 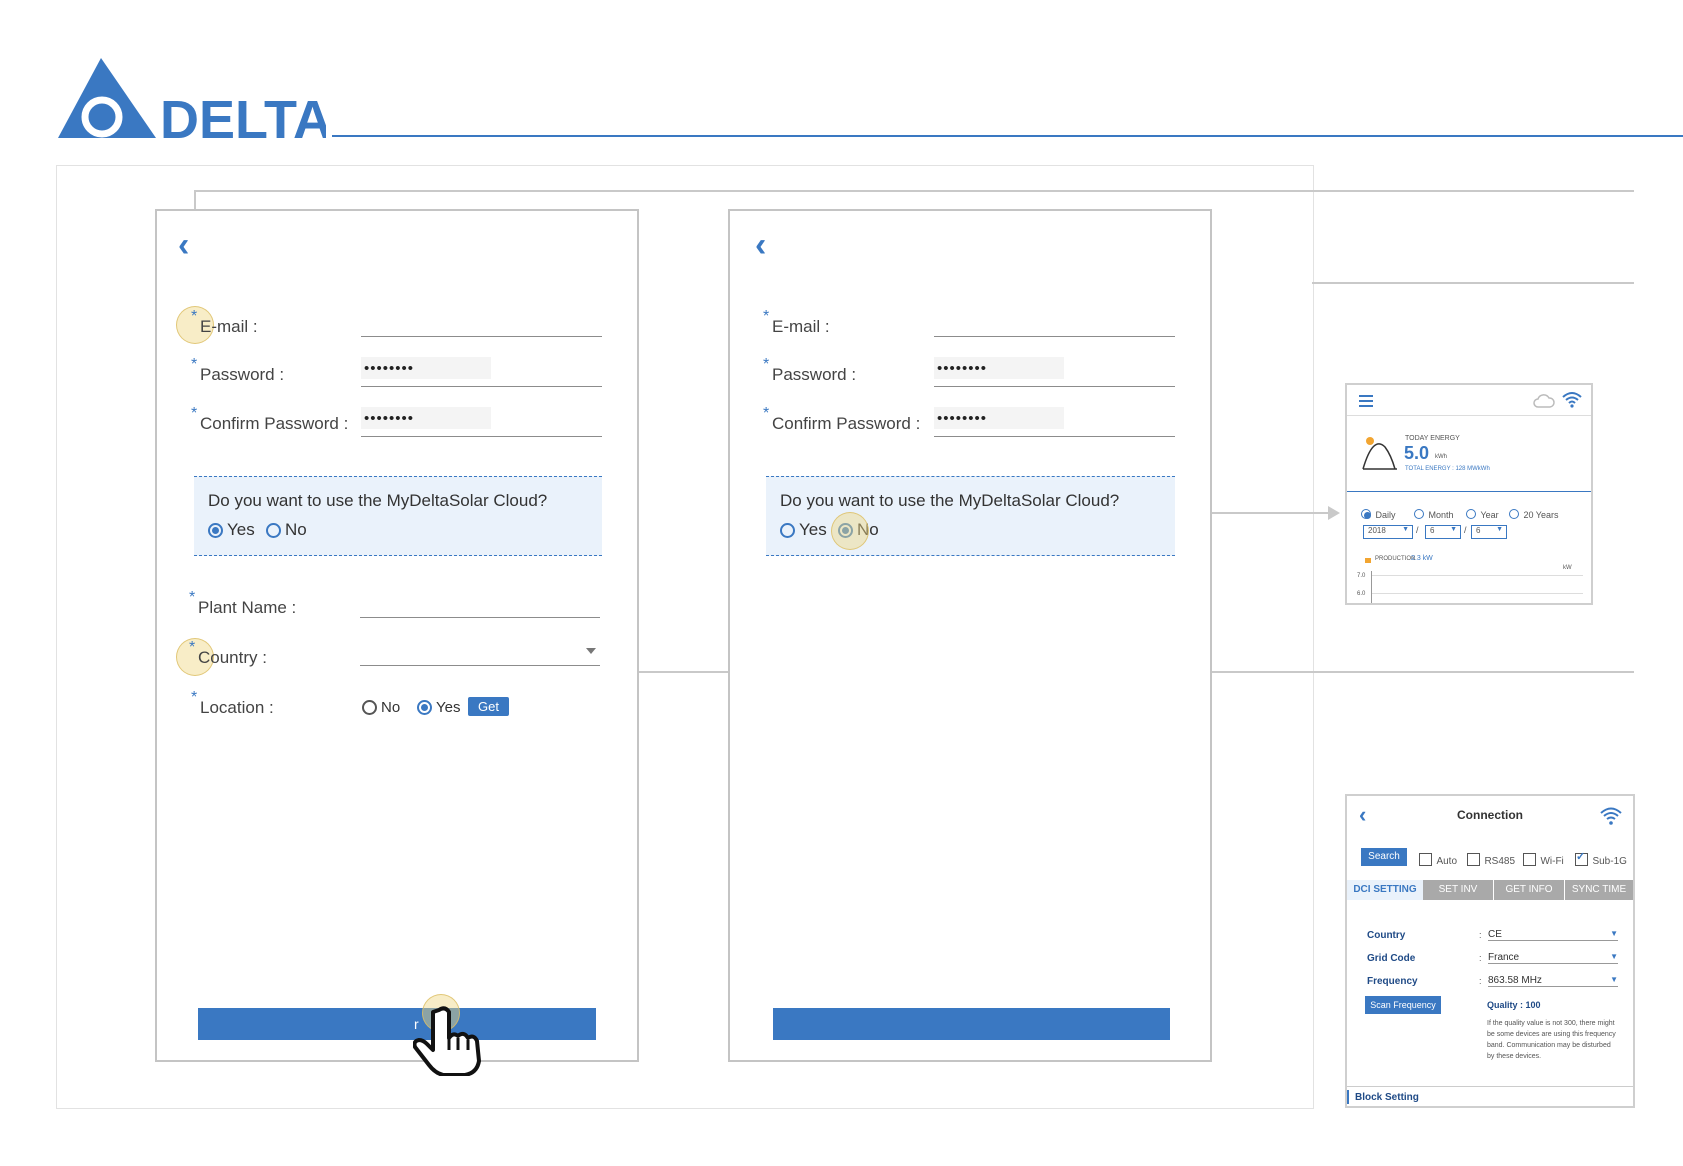 What do you see at coordinates (1385, 890) in the screenshot?
I see `tab-dci-setting: DCI SETTING` at bounding box center [1385, 890].